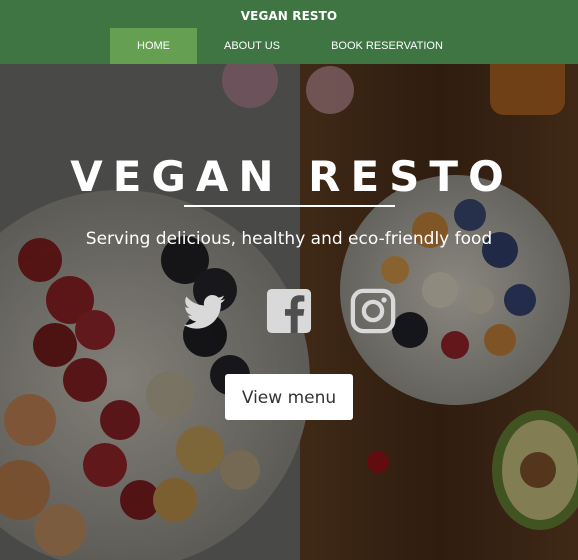 Image resolution: width=578 pixels, height=560 pixels. I want to click on facebook-icon, so click(289, 311).